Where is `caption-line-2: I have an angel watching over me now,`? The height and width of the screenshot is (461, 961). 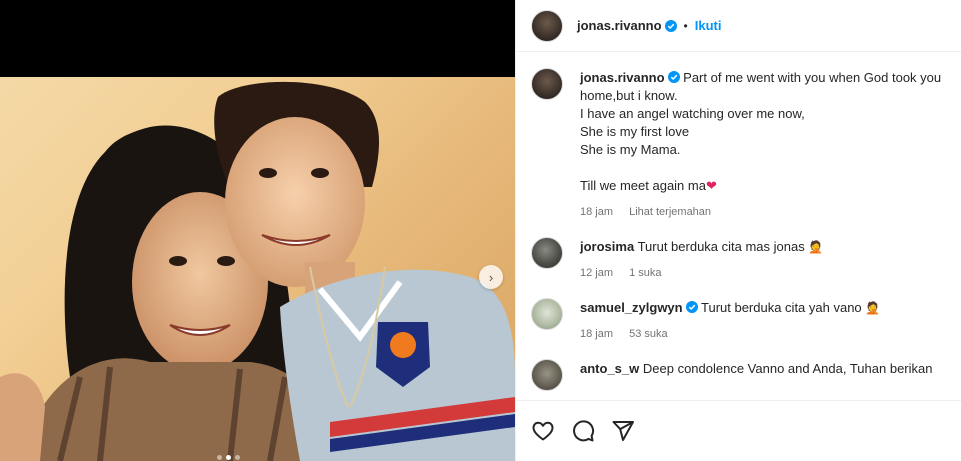
caption-line-2: I have an angel watching over me now, is located at coordinates (692, 113).